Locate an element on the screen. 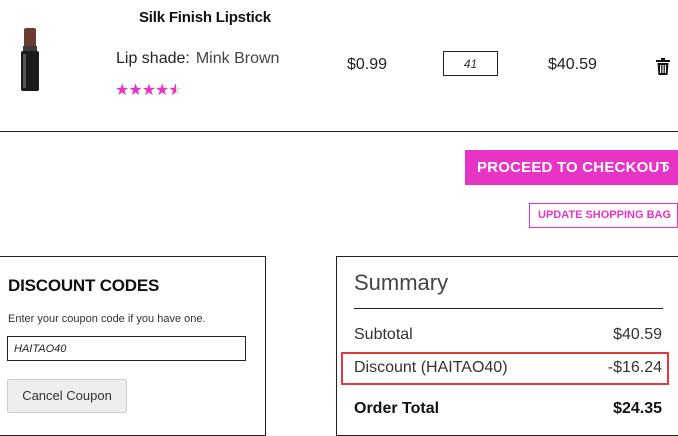  shade-label: Lip shade: is located at coordinates (153, 58).